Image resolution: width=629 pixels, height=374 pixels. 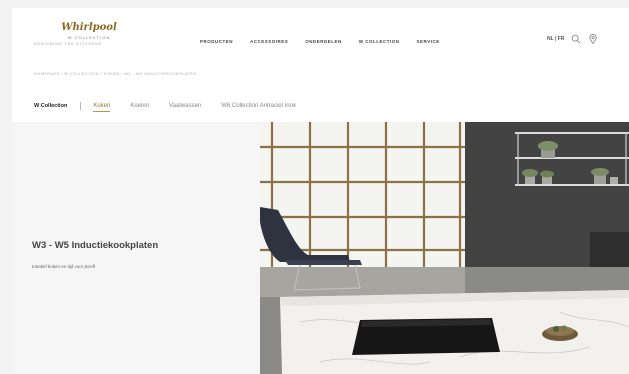 What do you see at coordinates (379, 41) in the screenshot?
I see `nav-item-w-collection: W COLLECTION` at bounding box center [379, 41].